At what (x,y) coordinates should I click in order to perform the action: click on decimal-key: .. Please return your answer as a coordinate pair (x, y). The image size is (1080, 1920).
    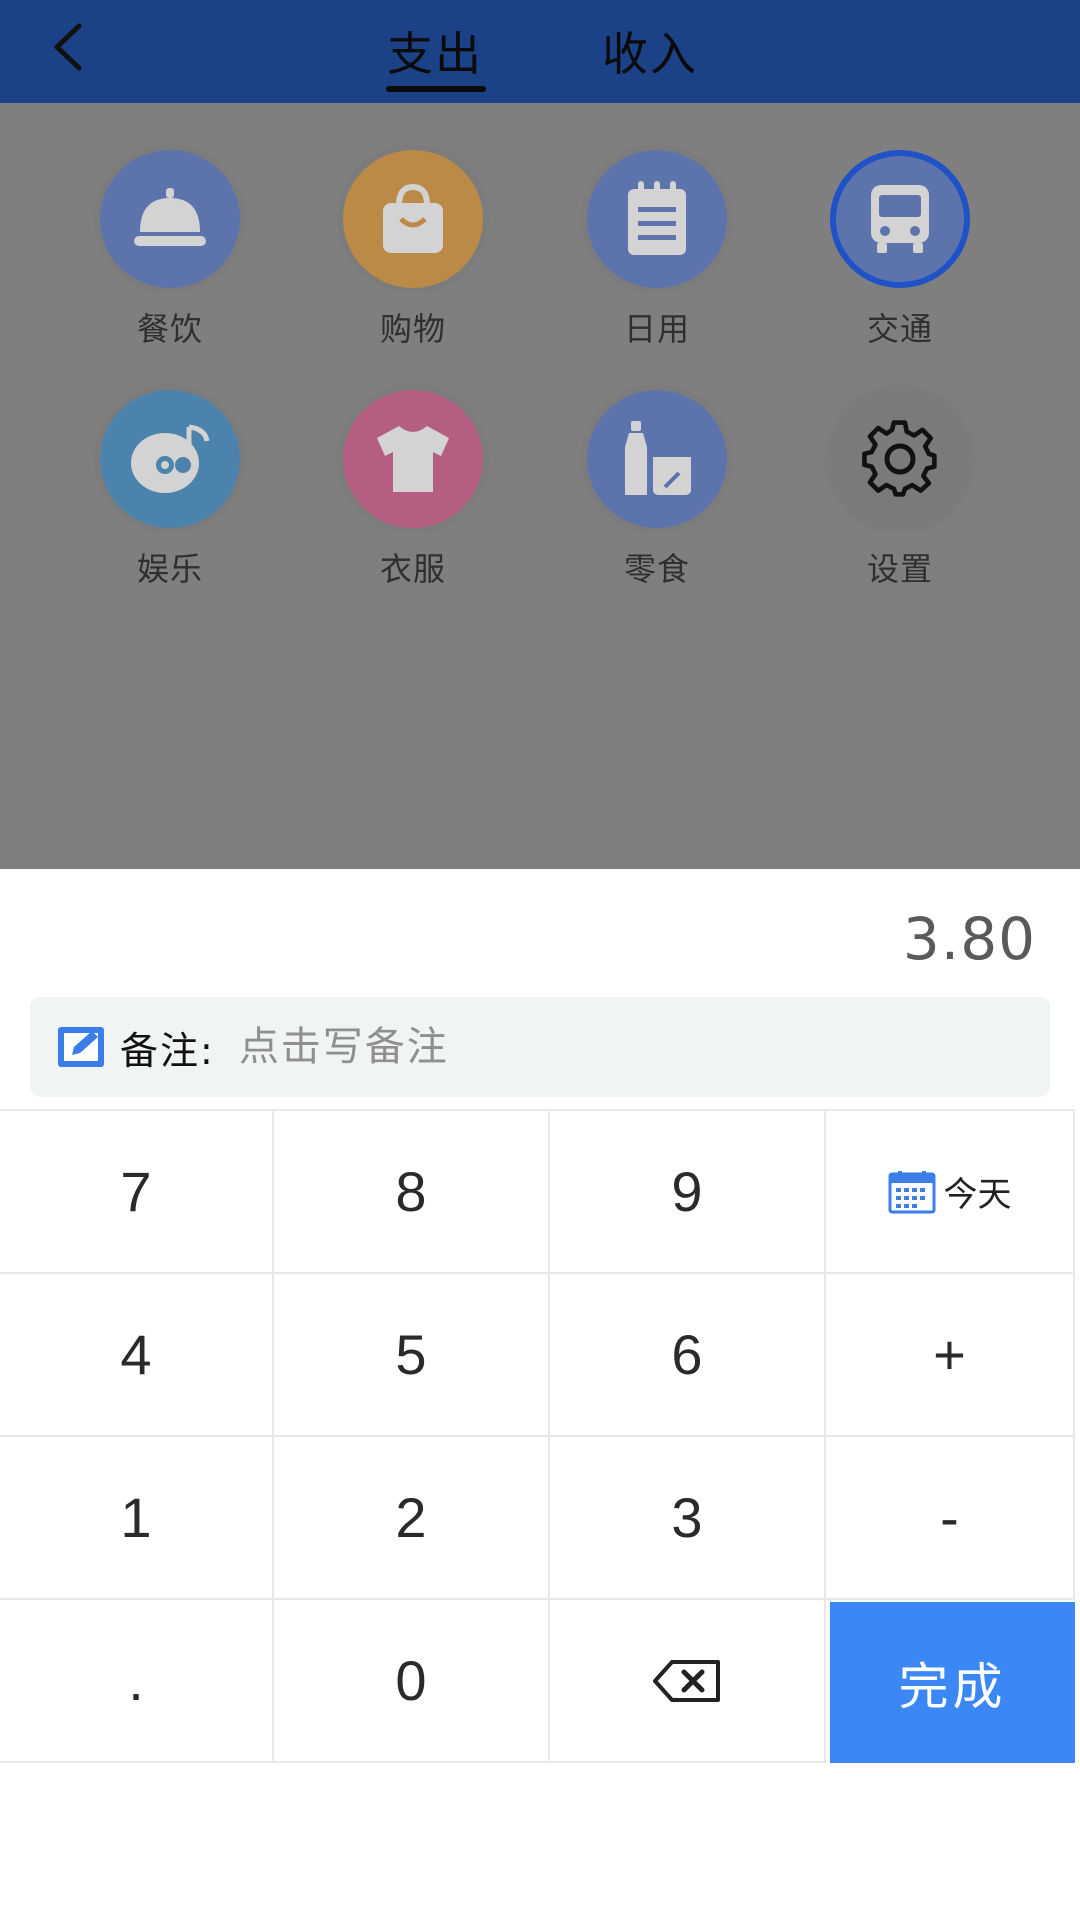
    Looking at the image, I should click on (137, 1681).